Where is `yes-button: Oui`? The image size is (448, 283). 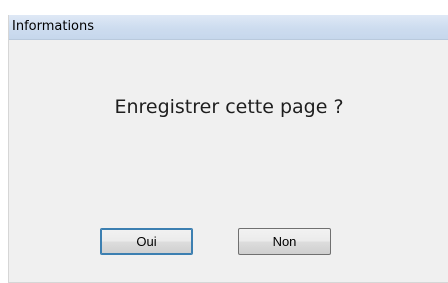
yes-button: Oui is located at coordinates (146, 241).